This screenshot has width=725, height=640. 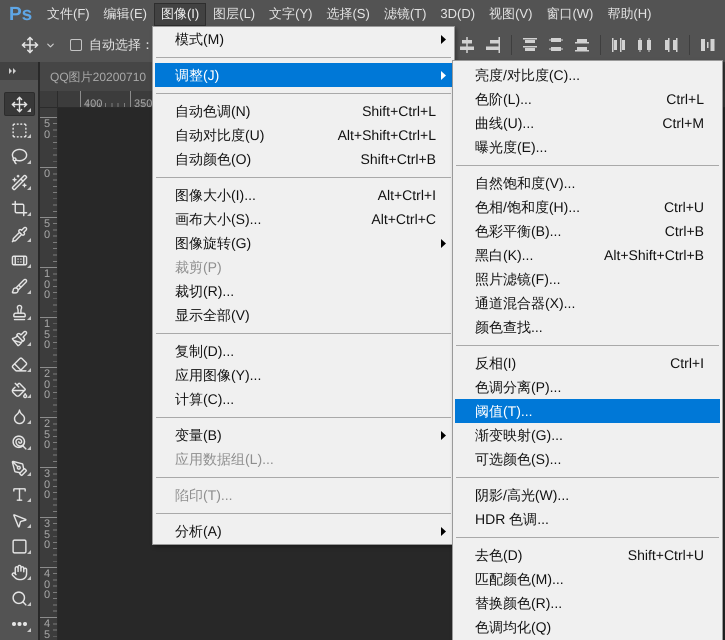 What do you see at coordinates (68, 14) in the screenshot?
I see `menu-bar-item: 文件(F)` at bounding box center [68, 14].